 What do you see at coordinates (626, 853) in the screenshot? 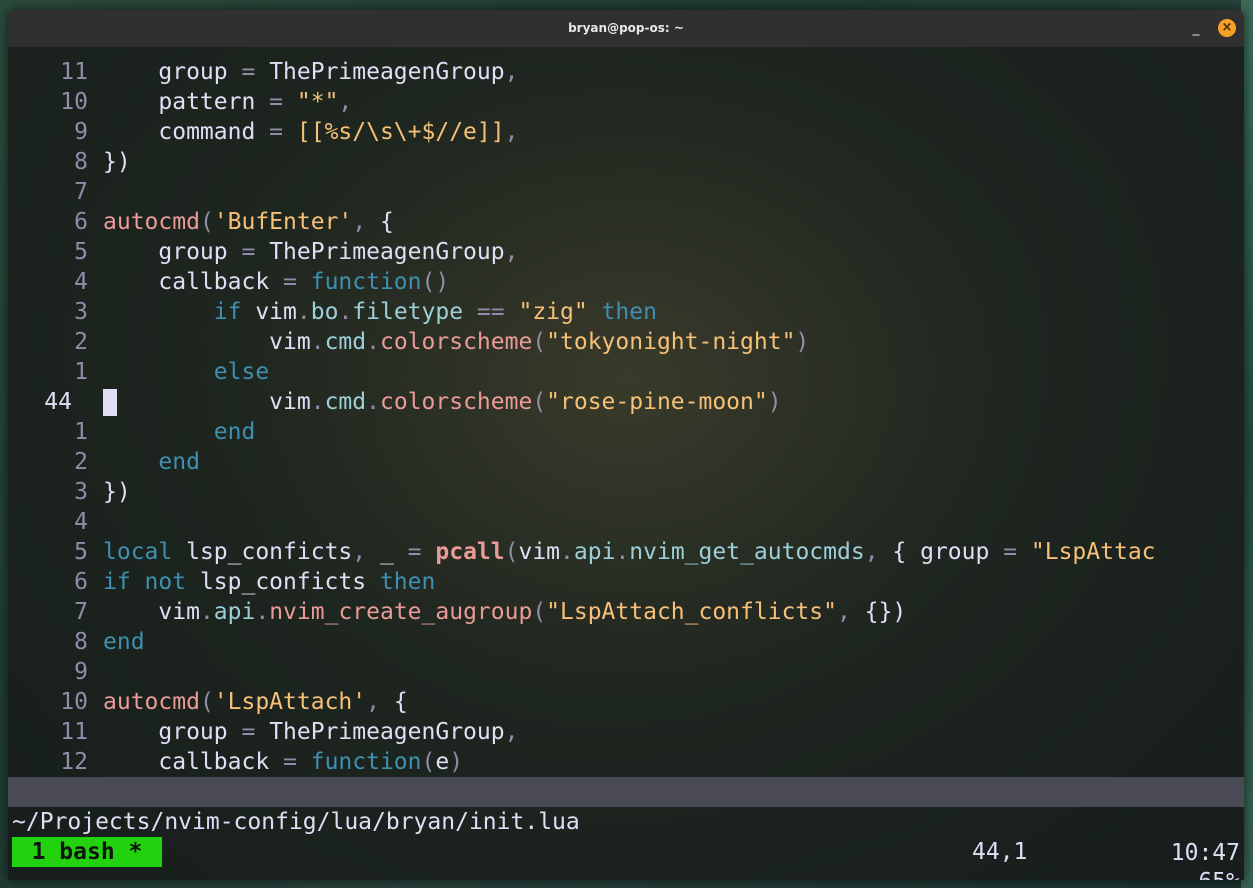
I see `tmux-status-bar: 1 bash * 10:47` at bounding box center [626, 853].